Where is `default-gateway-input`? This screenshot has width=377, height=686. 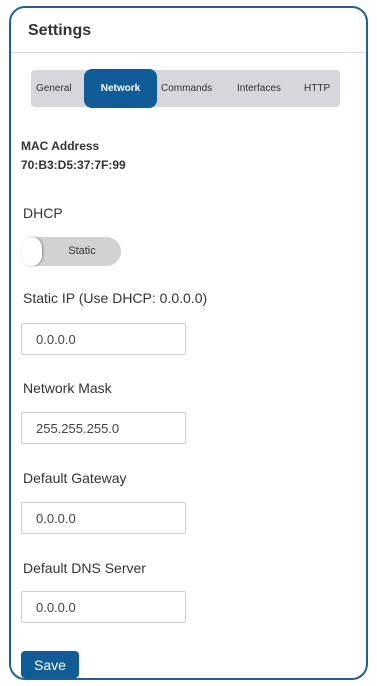
default-gateway-input is located at coordinates (103, 518).